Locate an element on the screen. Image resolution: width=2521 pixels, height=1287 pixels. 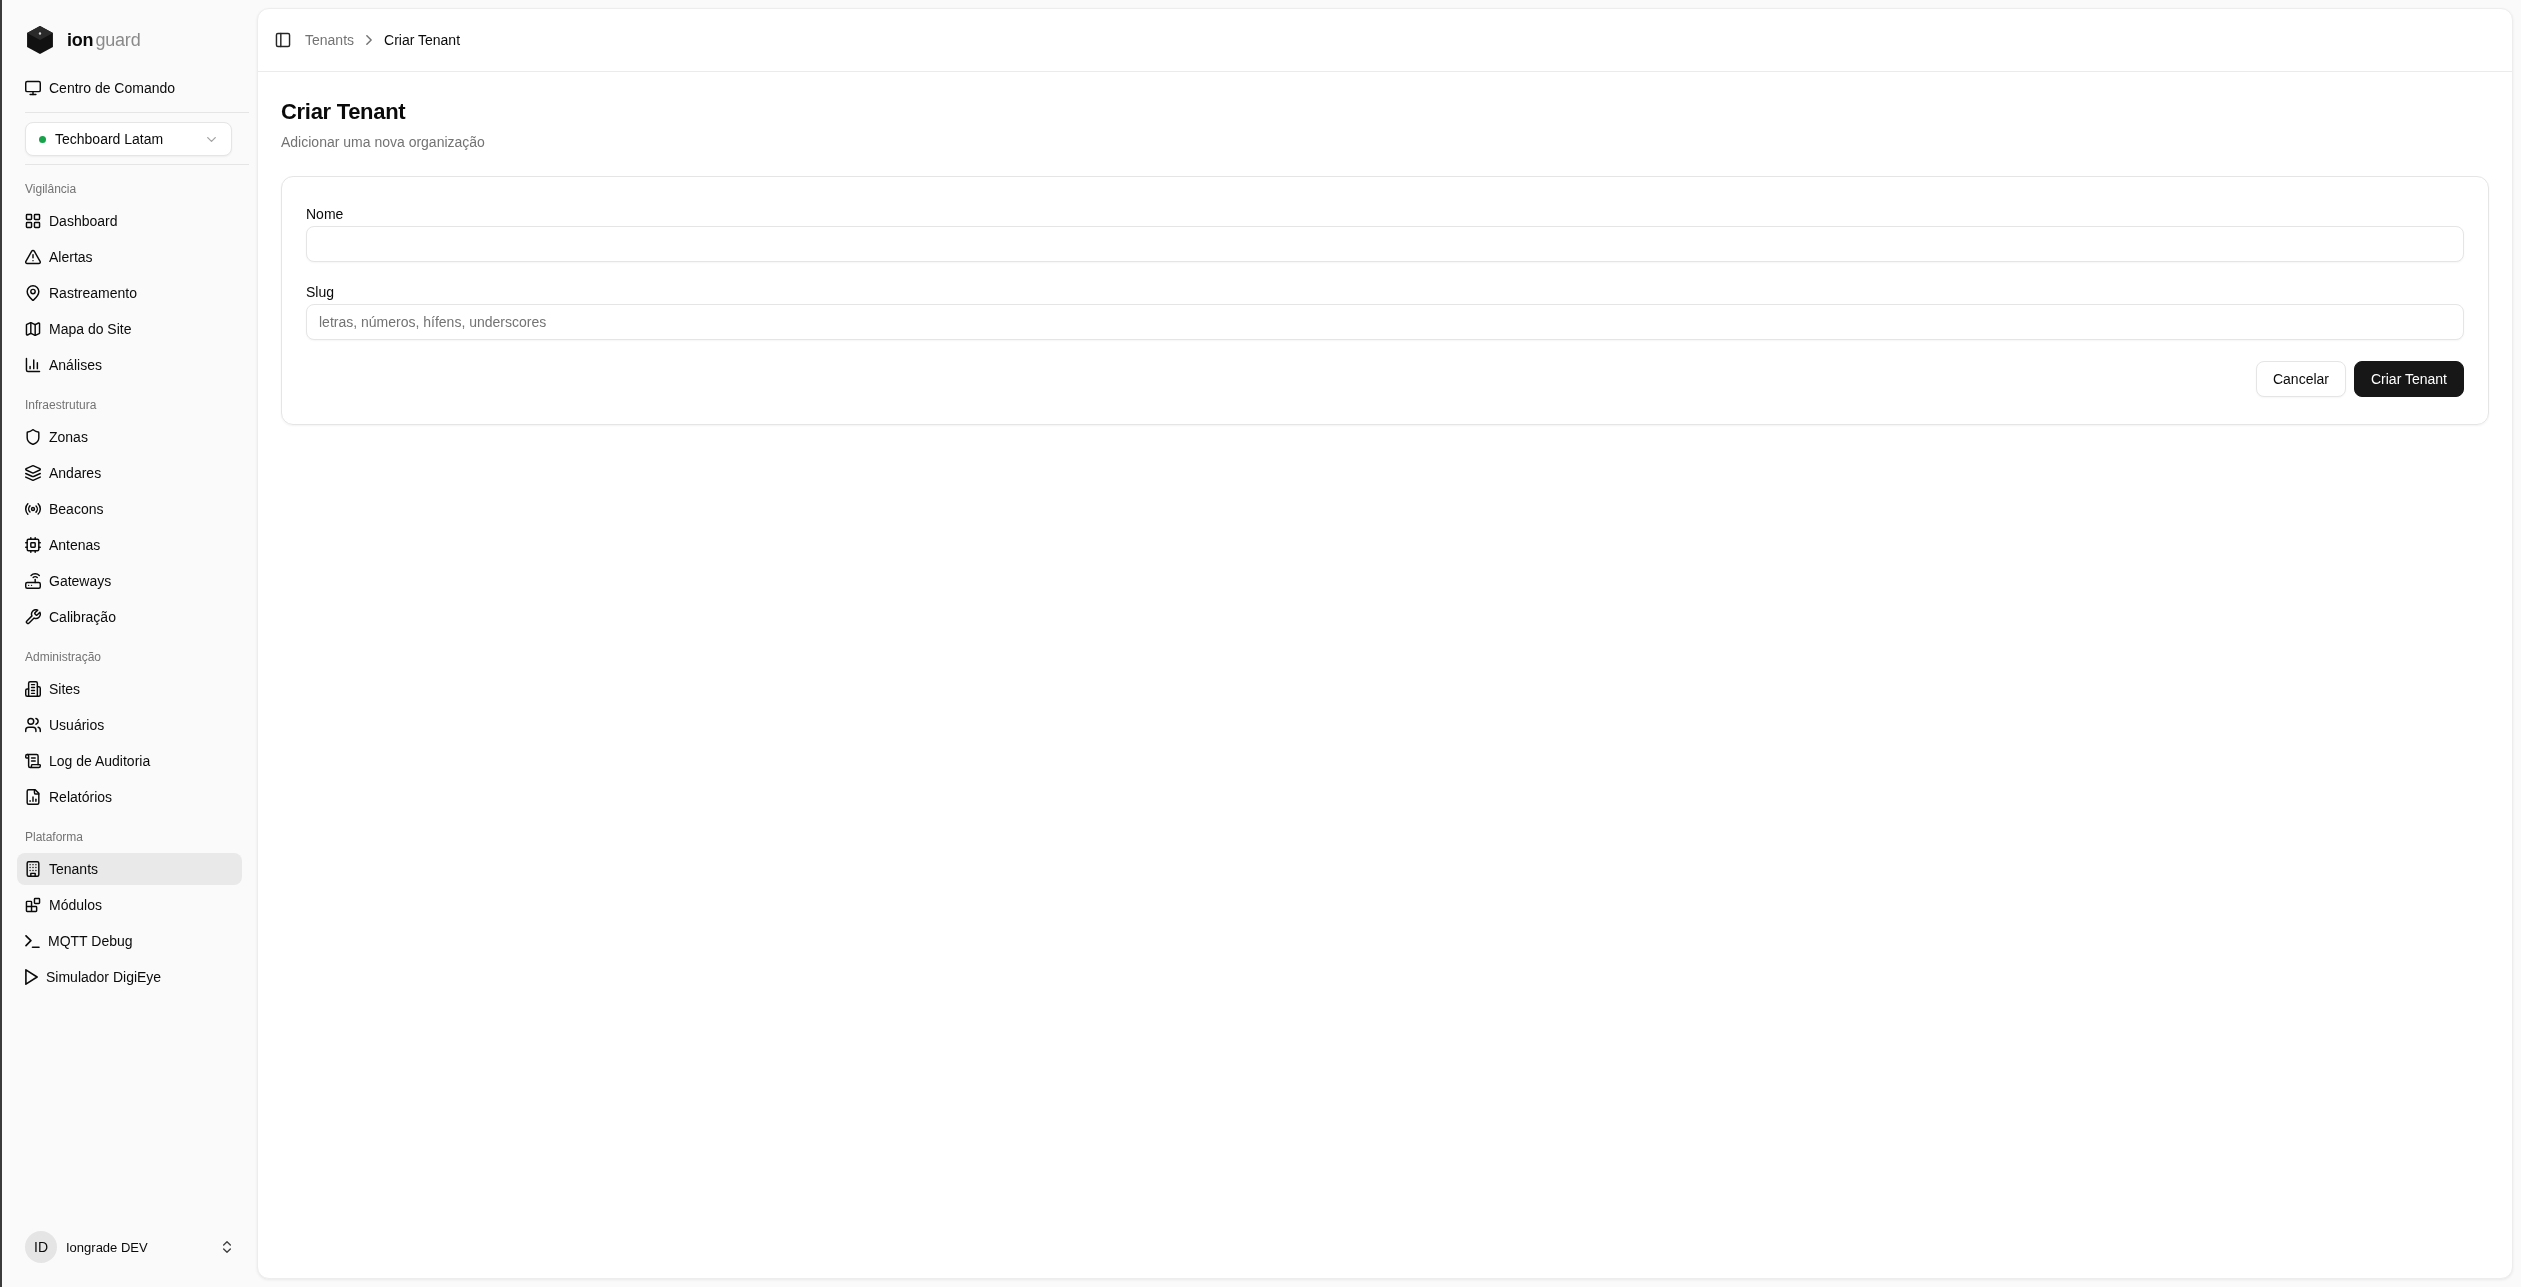
wrench-icon is located at coordinates (33, 617).